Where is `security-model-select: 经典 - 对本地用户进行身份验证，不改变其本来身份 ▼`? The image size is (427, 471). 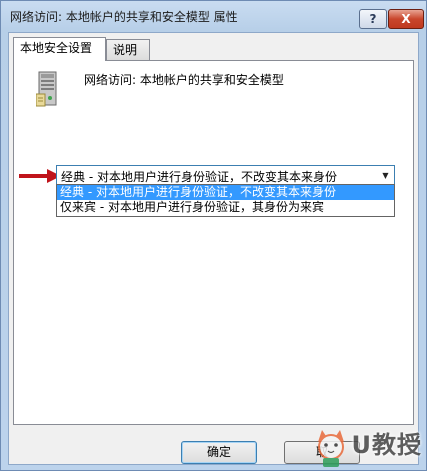
security-model-select: 经典 - 对本地用户进行身份验证，不改变其本来身份 ▼ is located at coordinates (225, 175).